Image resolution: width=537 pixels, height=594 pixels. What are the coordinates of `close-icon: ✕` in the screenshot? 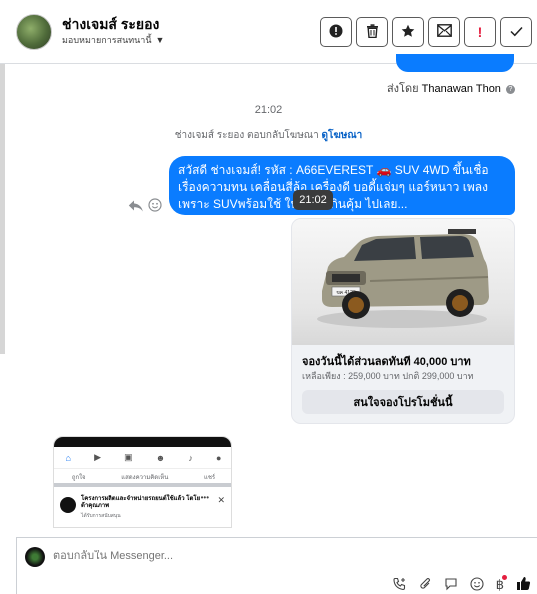 It's located at (221, 500).